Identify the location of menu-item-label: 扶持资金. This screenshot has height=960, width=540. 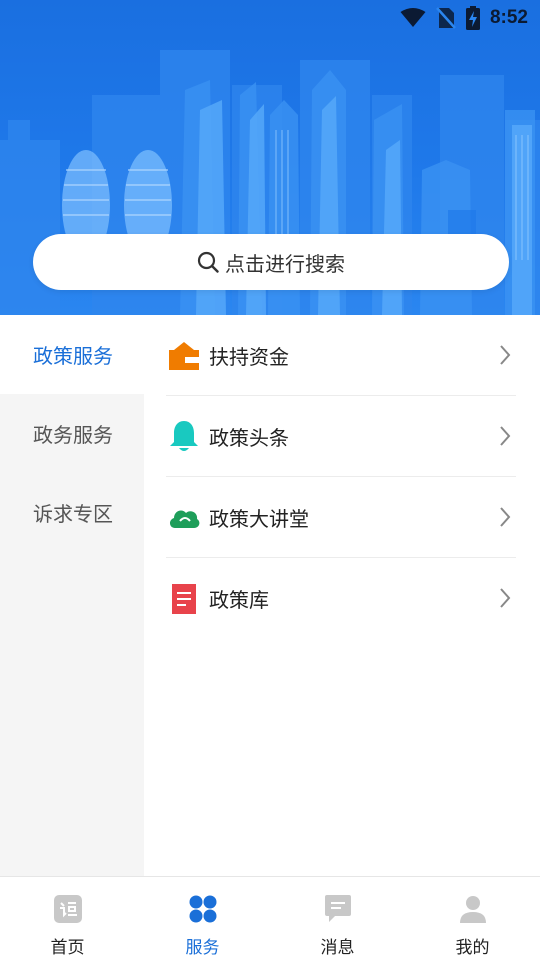
(249, 356).